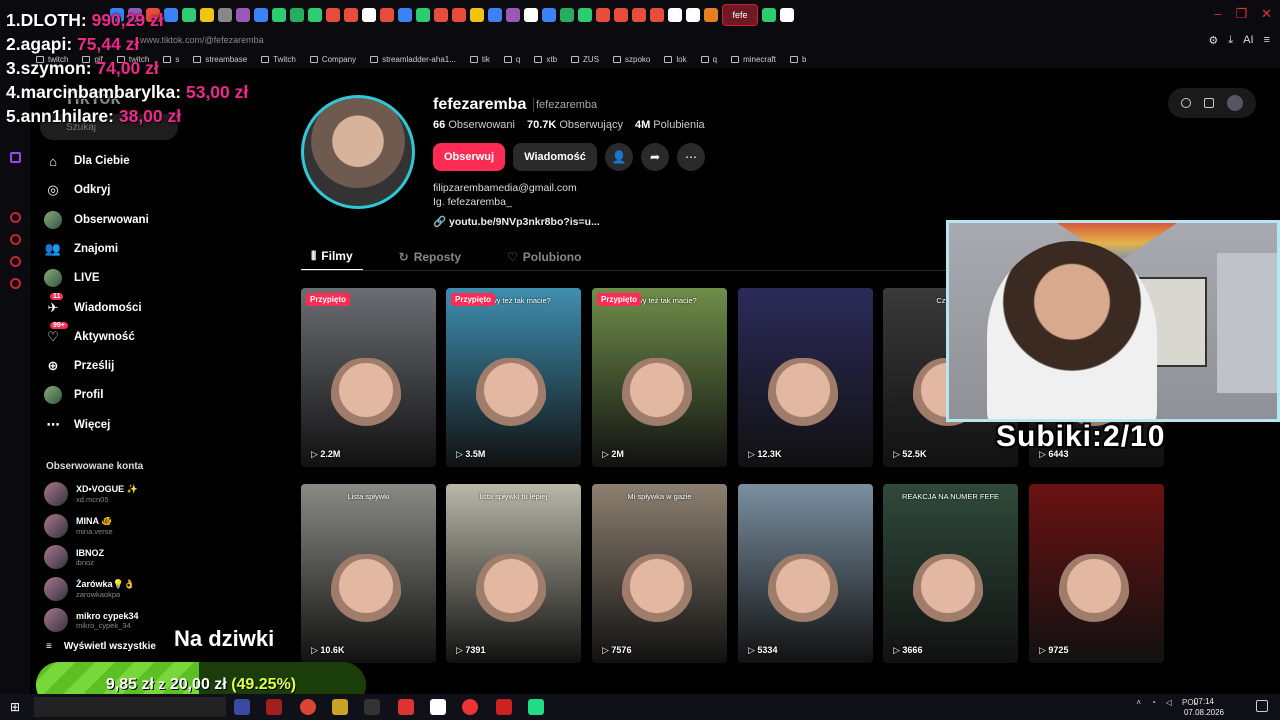 This screenshot has width=1280, height=720. Describe the element at coordinates (91, 494) in the screenshot. I see `followed-account: XD•VOGUE ✨ xd.mcn05` at that location.